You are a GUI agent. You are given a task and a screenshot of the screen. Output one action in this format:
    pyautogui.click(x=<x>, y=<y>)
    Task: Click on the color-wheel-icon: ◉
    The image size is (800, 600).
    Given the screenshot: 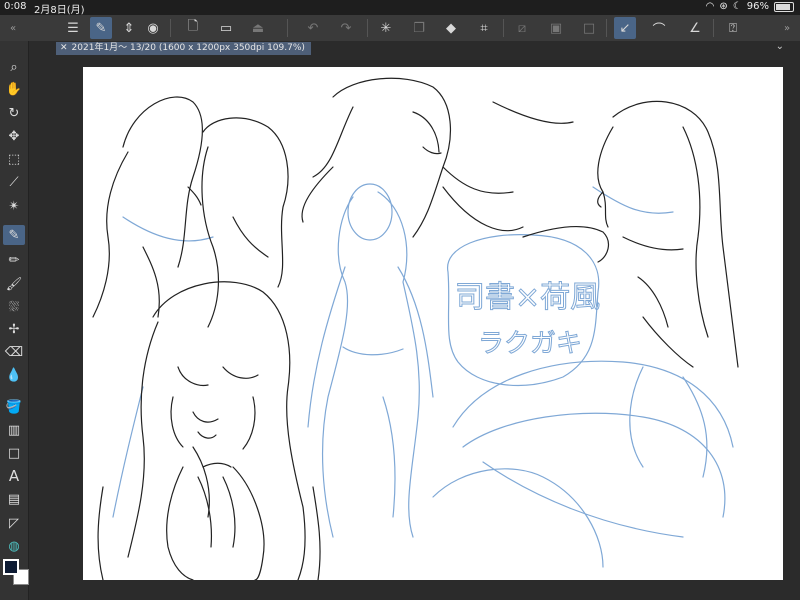 What is the action you would take?
    pyautogui.click(x=153, y=28)
    